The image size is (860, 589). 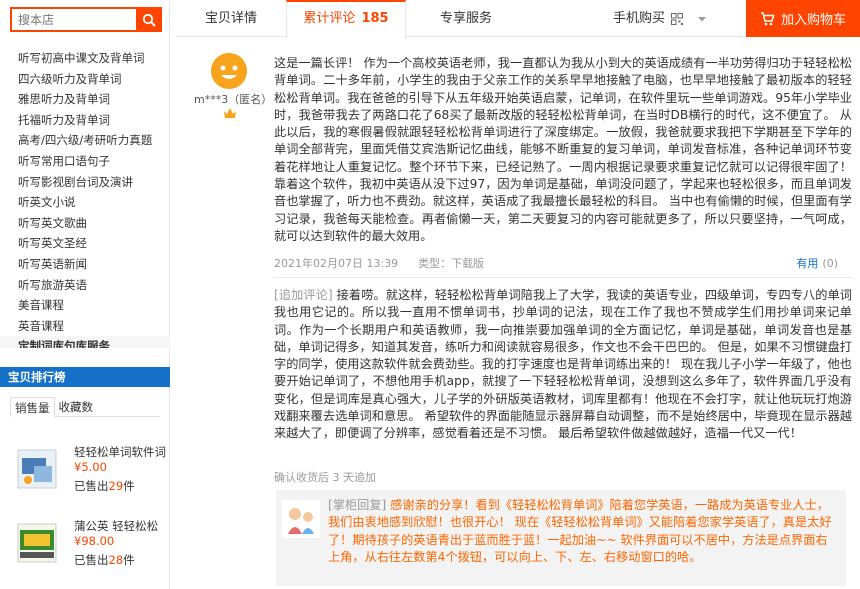 I want to click on helpful-button: 有用 (0), so click(x=817, y=263).